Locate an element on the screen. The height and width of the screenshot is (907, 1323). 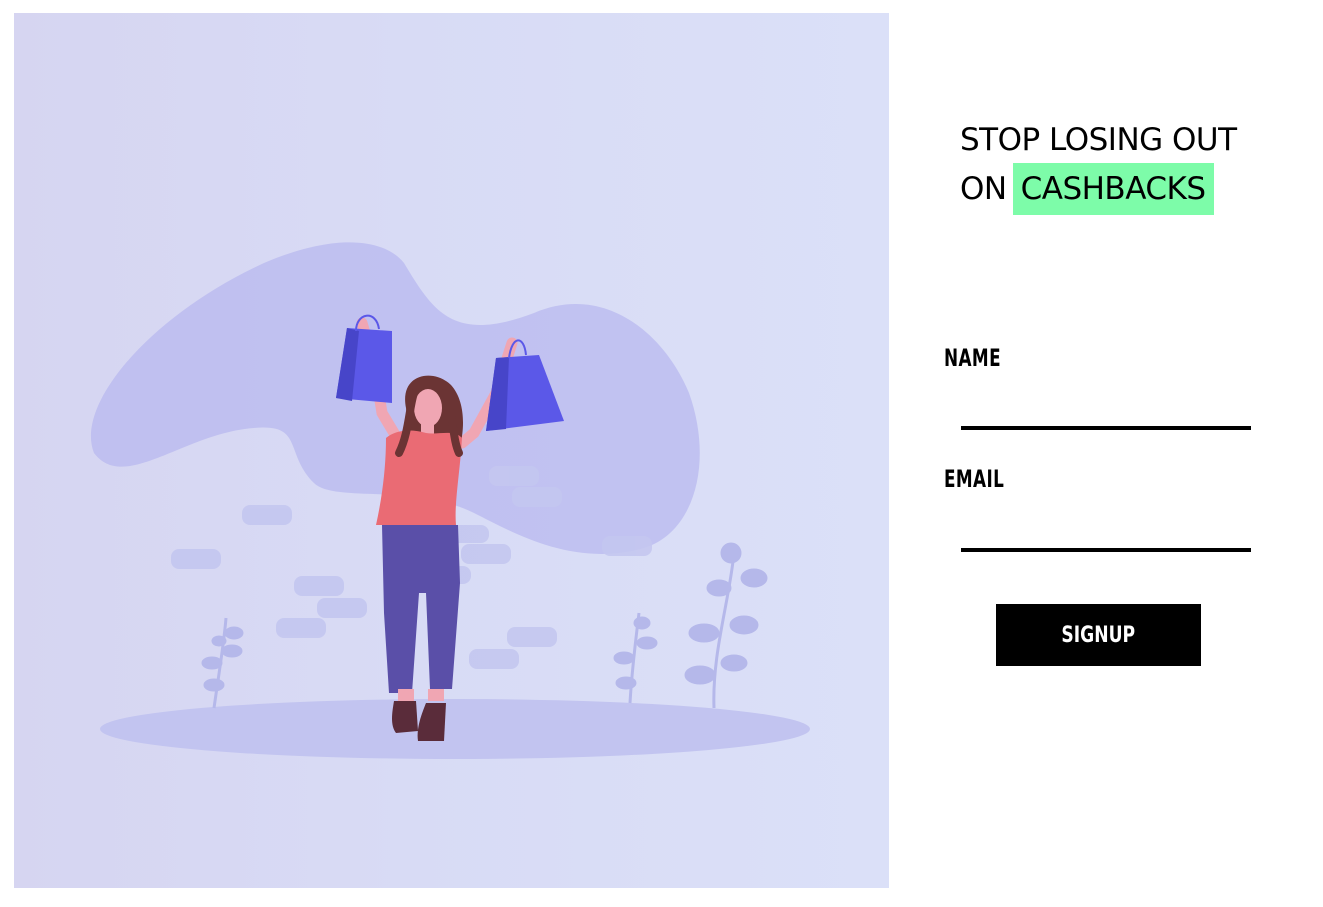
headline-prefix: ON is located at coordinates (983, 189).